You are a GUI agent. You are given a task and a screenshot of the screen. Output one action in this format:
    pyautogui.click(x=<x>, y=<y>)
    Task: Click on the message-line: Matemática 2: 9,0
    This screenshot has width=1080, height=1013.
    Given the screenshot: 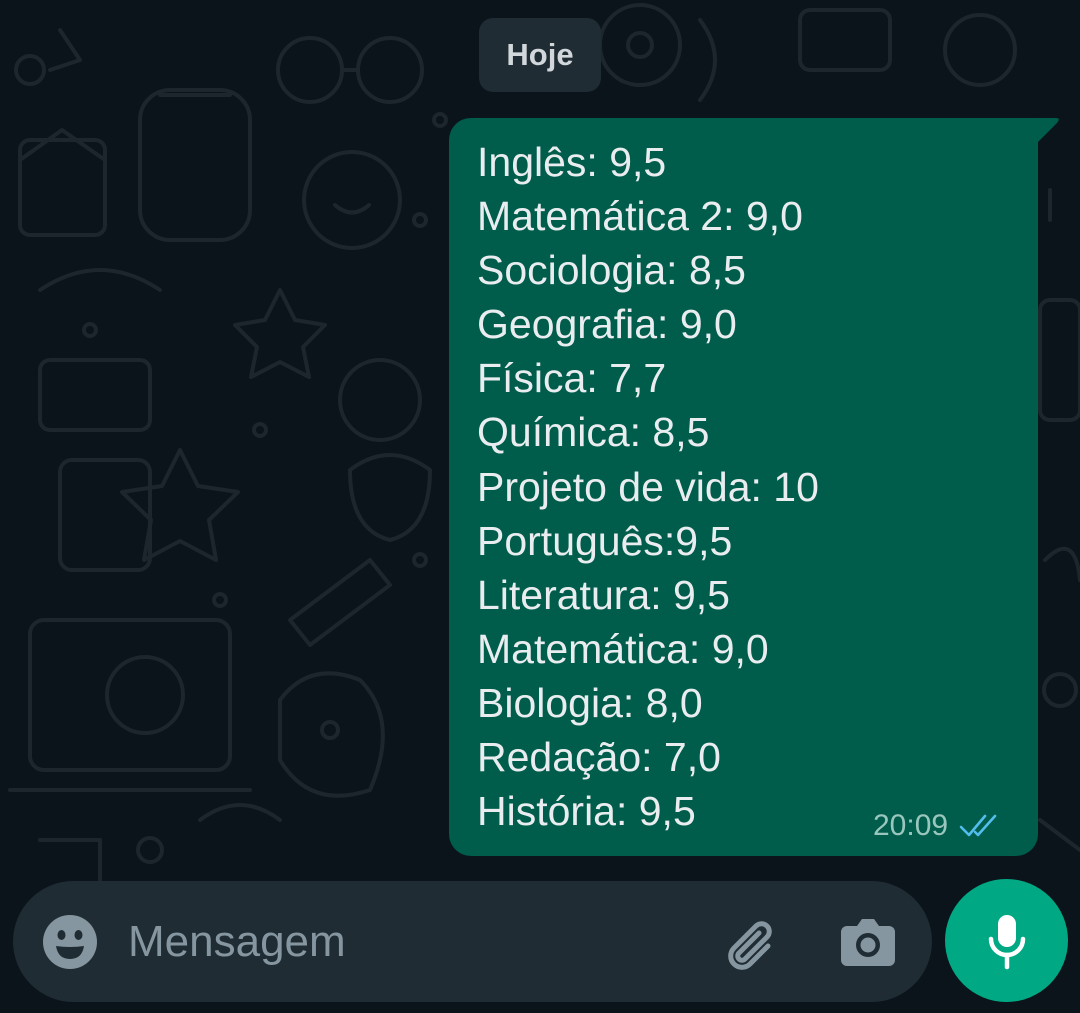 What is the action you would take?
    pyautogui.click(x=640, y=216)
    